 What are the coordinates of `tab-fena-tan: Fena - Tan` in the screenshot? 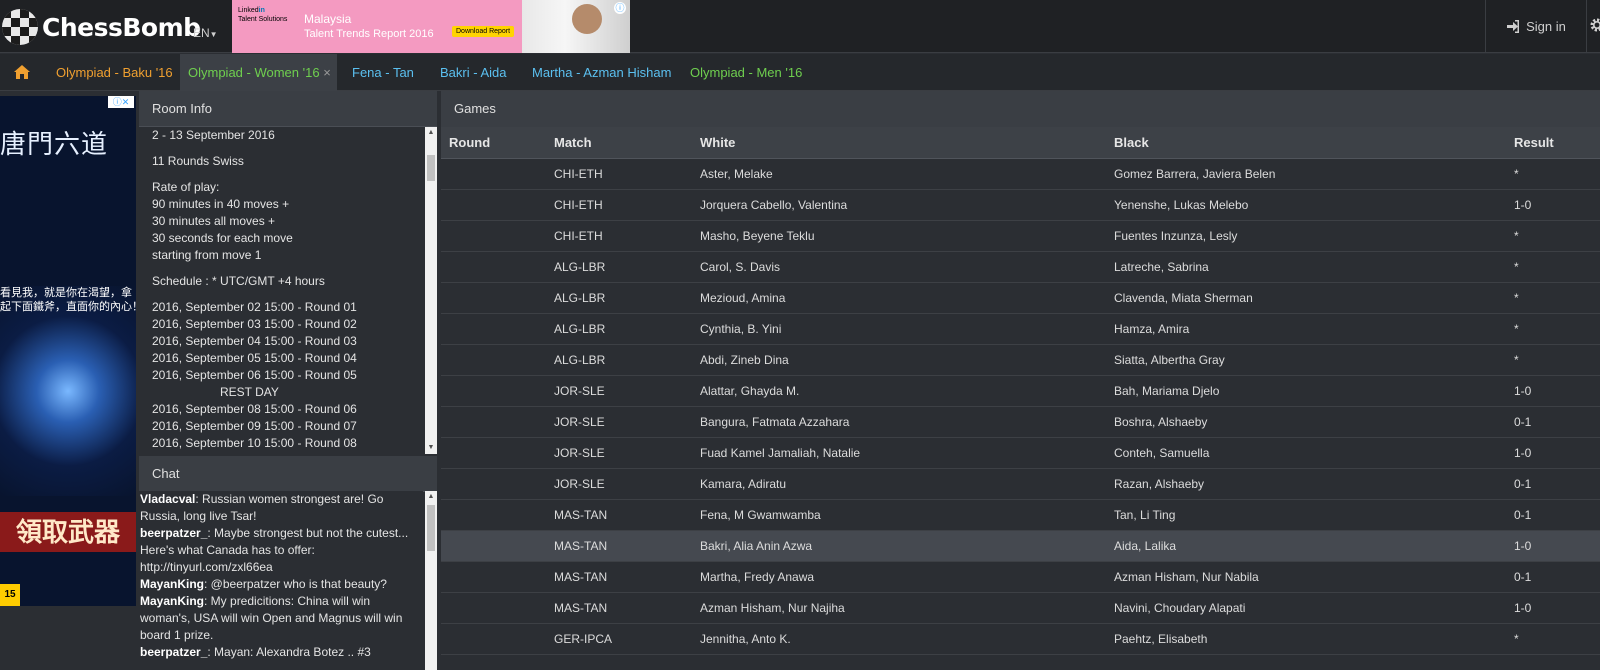 It's located at (383, 72).